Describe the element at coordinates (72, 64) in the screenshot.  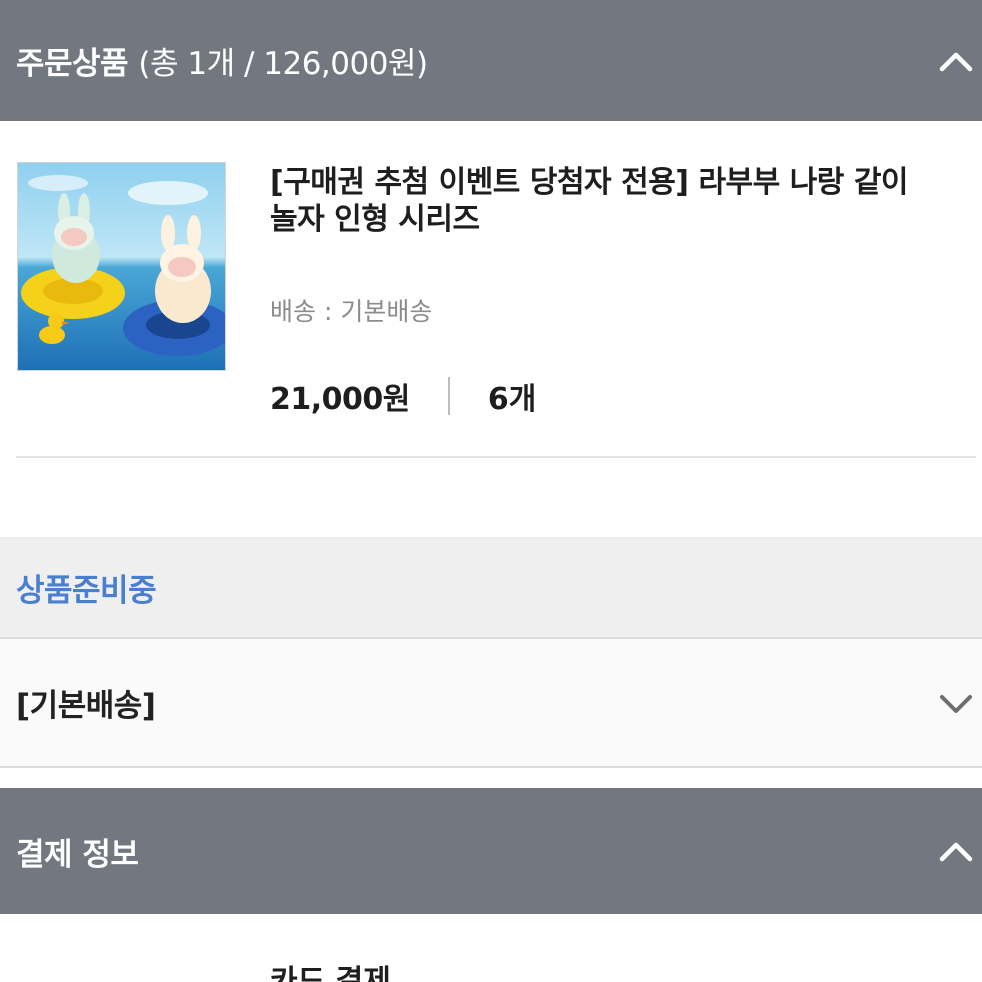
I see `order-items-title-text: 주문상품` at that location.